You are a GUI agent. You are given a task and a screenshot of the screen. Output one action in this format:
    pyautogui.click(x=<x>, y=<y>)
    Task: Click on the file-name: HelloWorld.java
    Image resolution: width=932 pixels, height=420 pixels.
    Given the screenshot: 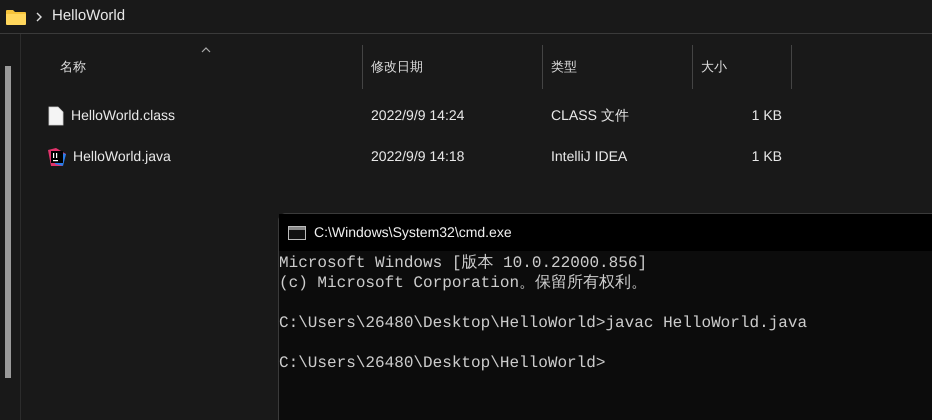 What is the action you would take?
    pyautogui.click(x=122, y=156)
    